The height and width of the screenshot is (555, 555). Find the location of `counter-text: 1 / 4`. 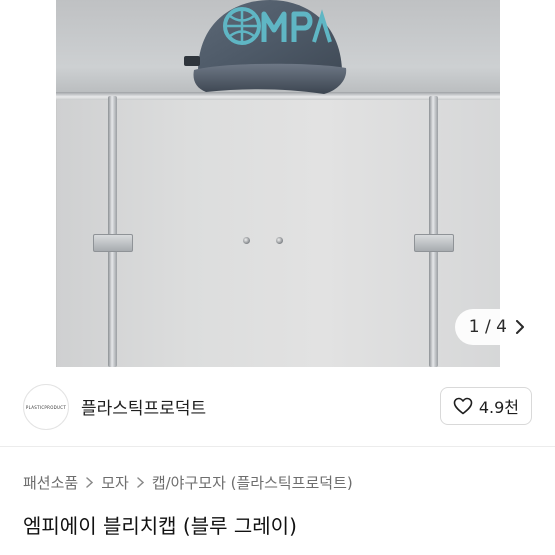

counter-text: 1 / 4 is located at coordinates (487, 327).